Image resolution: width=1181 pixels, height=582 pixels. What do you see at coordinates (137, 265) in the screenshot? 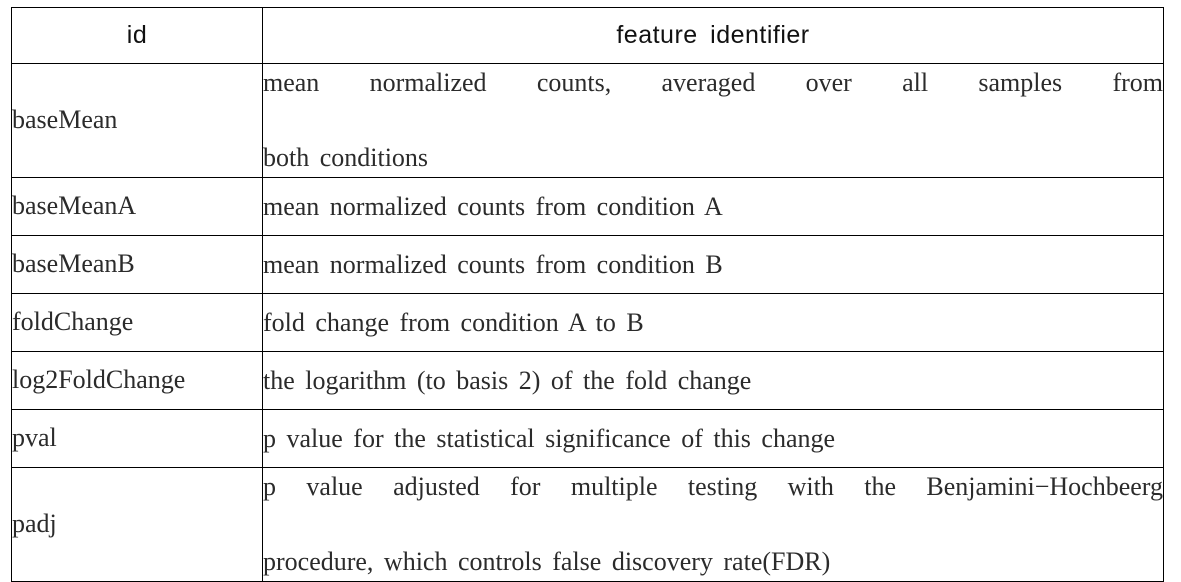
I see `row-id-basemeanb: baseMeanB` at bounding box center [137, 265].